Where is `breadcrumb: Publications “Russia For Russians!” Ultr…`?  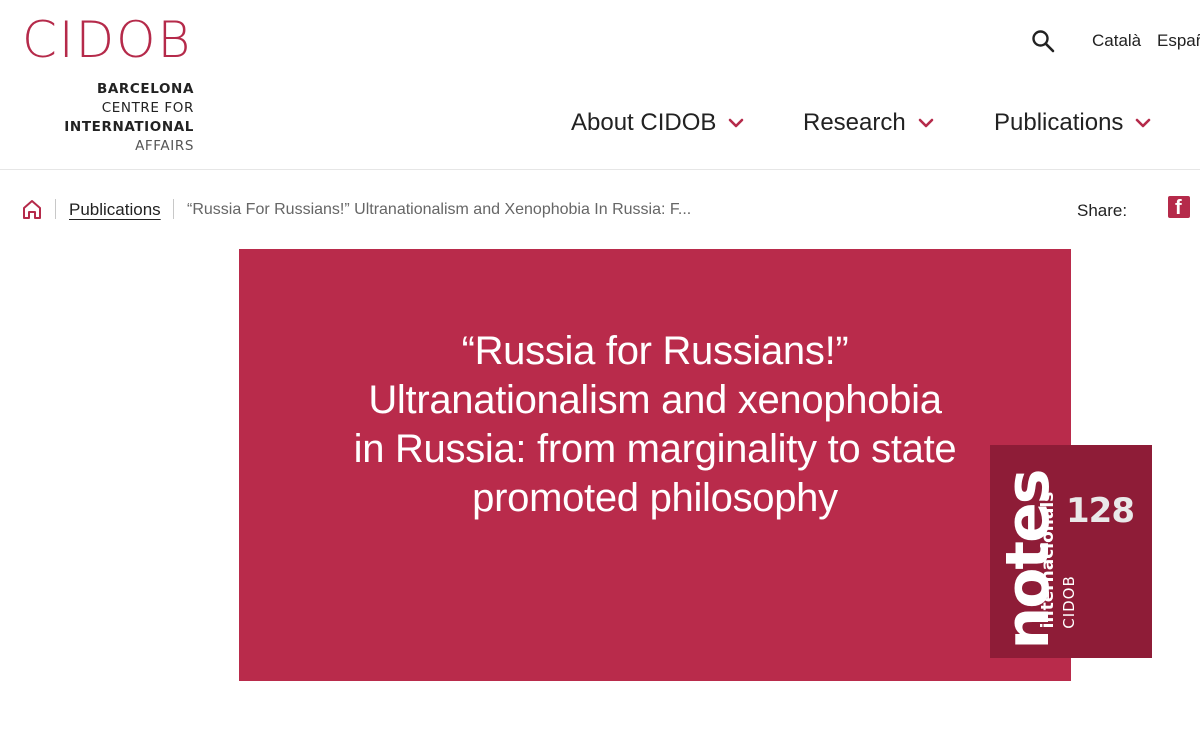
breadcrumb: Publications “Russia For Russians!” Ultr… is located at coordinates (600, 210).